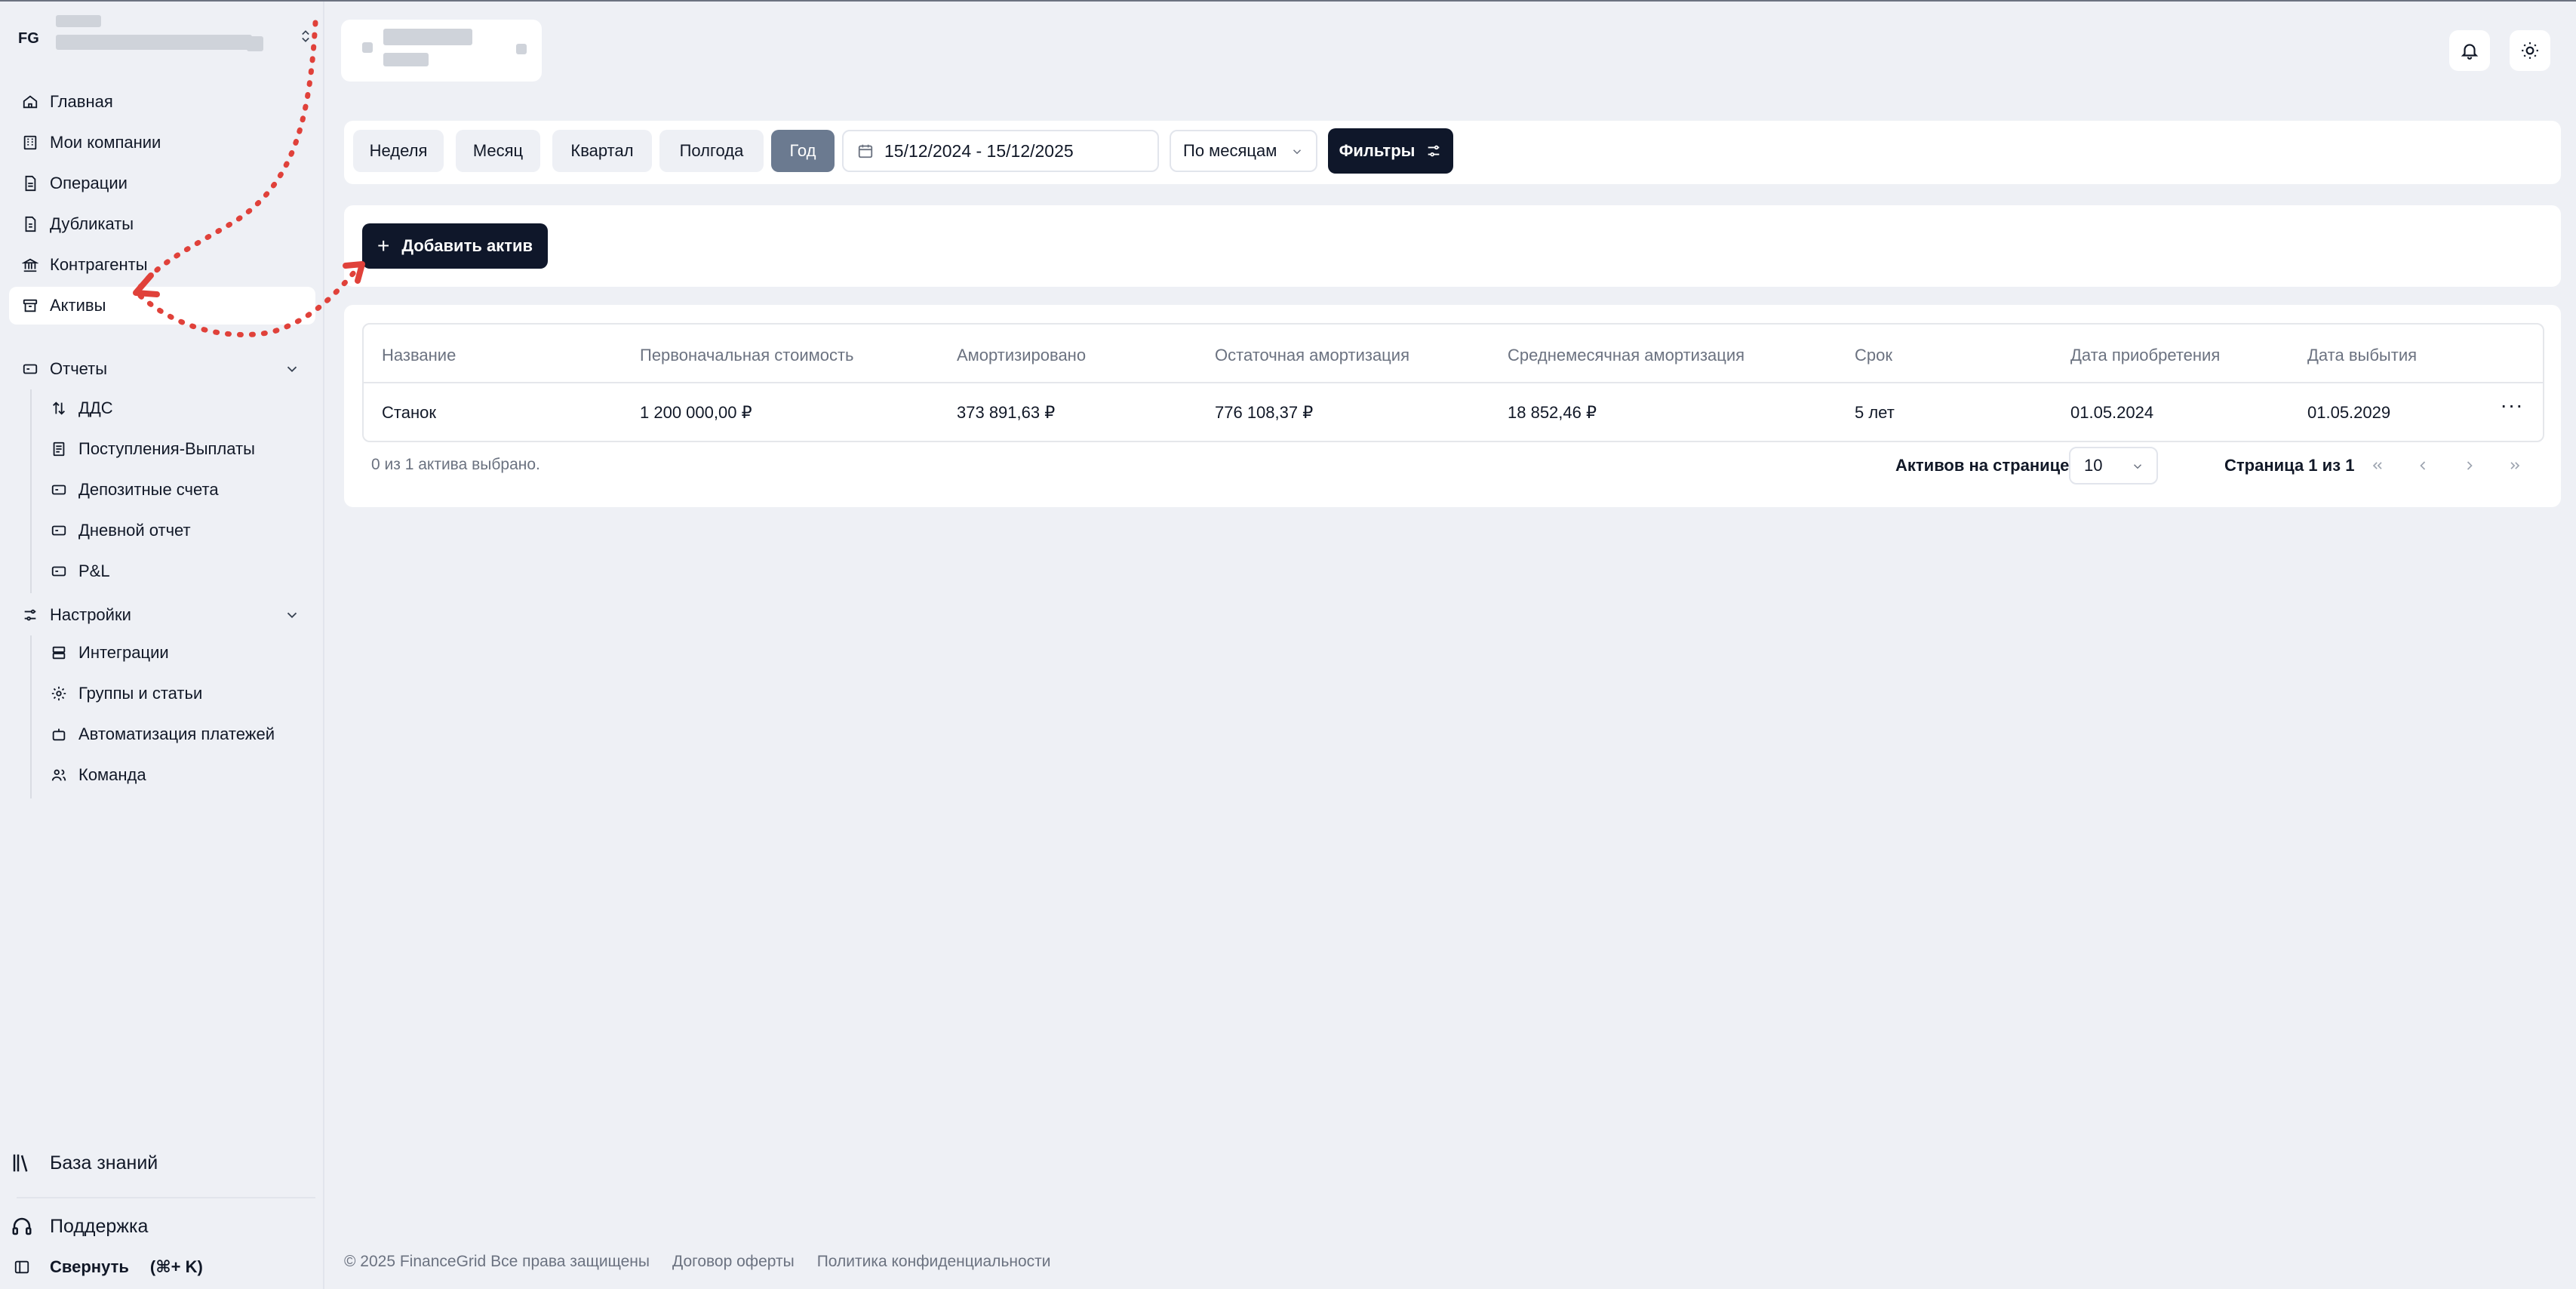 This screenshot has height=1289, width=2576. Describe the element at coordinates (2112, 412) in the screenshot. I see `cell-acquisition-date: 01.05.2024` at that location.